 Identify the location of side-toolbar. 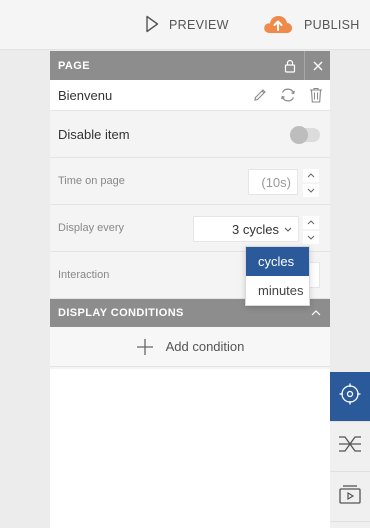
(350, 450).